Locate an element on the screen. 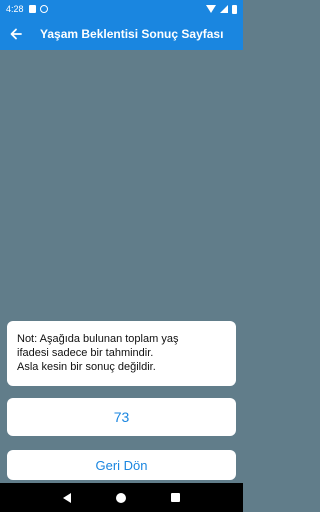 The height and width of the screenshot is (512, 320). sync-icon is located at coordinates (43, 9).